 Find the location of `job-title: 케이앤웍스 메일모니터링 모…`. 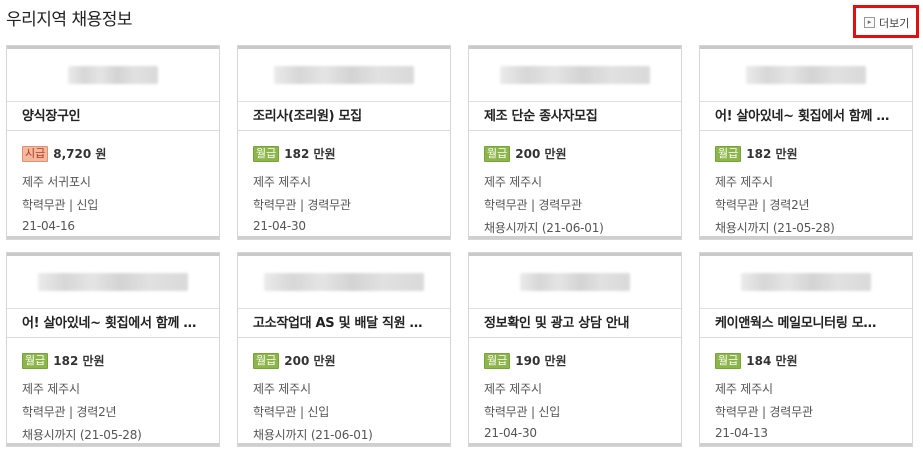

job-title: 케이앤웍스 메일모니터링 모… is located at coordinates (806, 323).